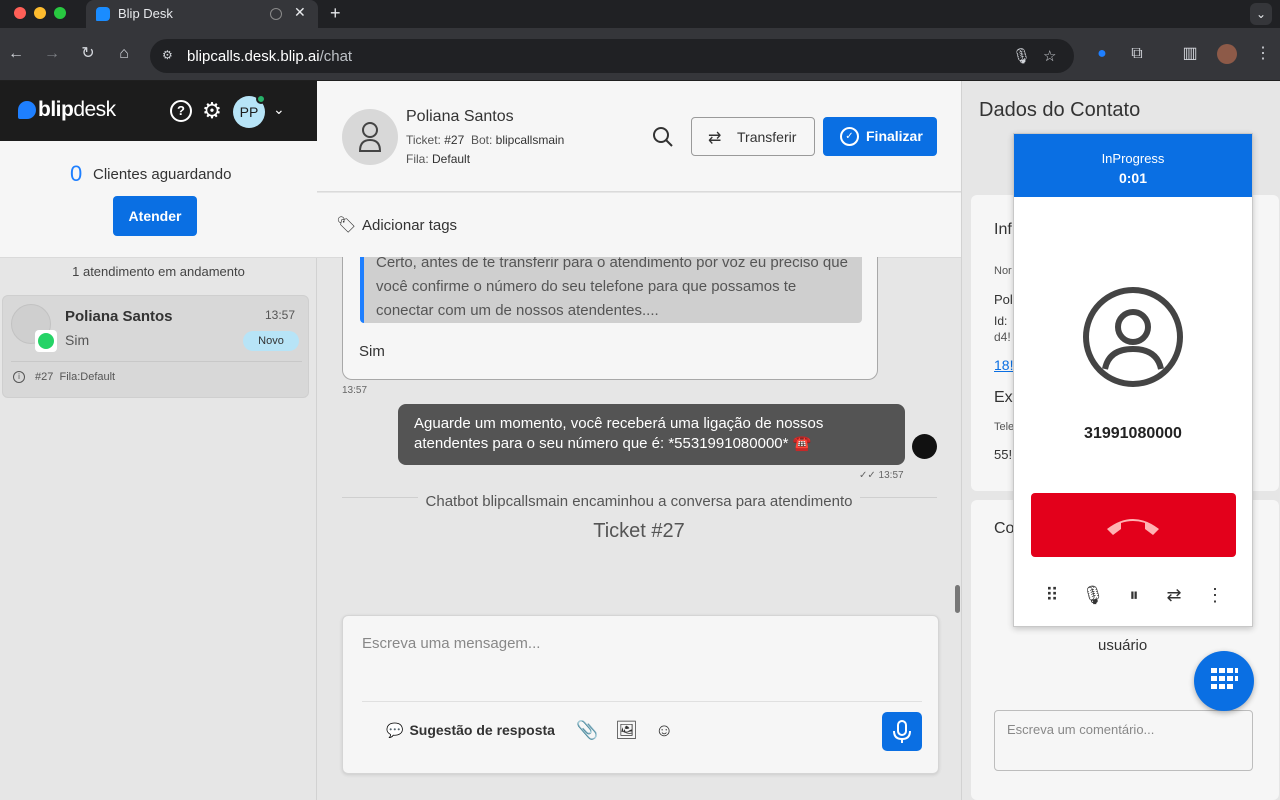 This screenshot has width=1280, height=800. Describe the element at coordinates (1261, 14) in the screenshot. I see `tab-search-icon: ⌄` at that location.